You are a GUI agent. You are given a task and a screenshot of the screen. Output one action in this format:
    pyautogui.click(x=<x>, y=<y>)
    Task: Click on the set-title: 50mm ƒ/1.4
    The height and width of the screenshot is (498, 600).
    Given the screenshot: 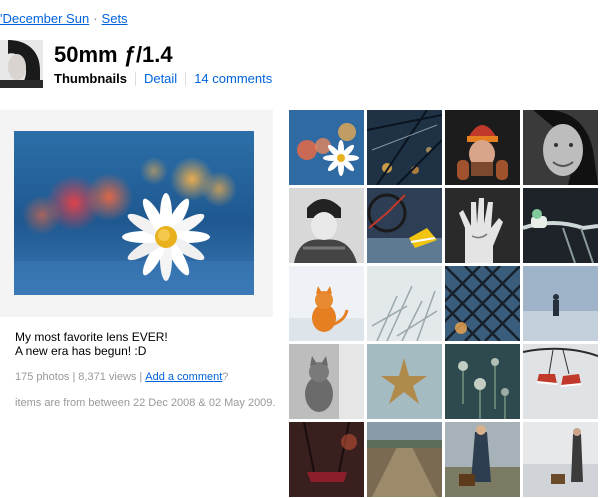 What is the action you would take?
    pyautogui.click(x=113, y=54)
    